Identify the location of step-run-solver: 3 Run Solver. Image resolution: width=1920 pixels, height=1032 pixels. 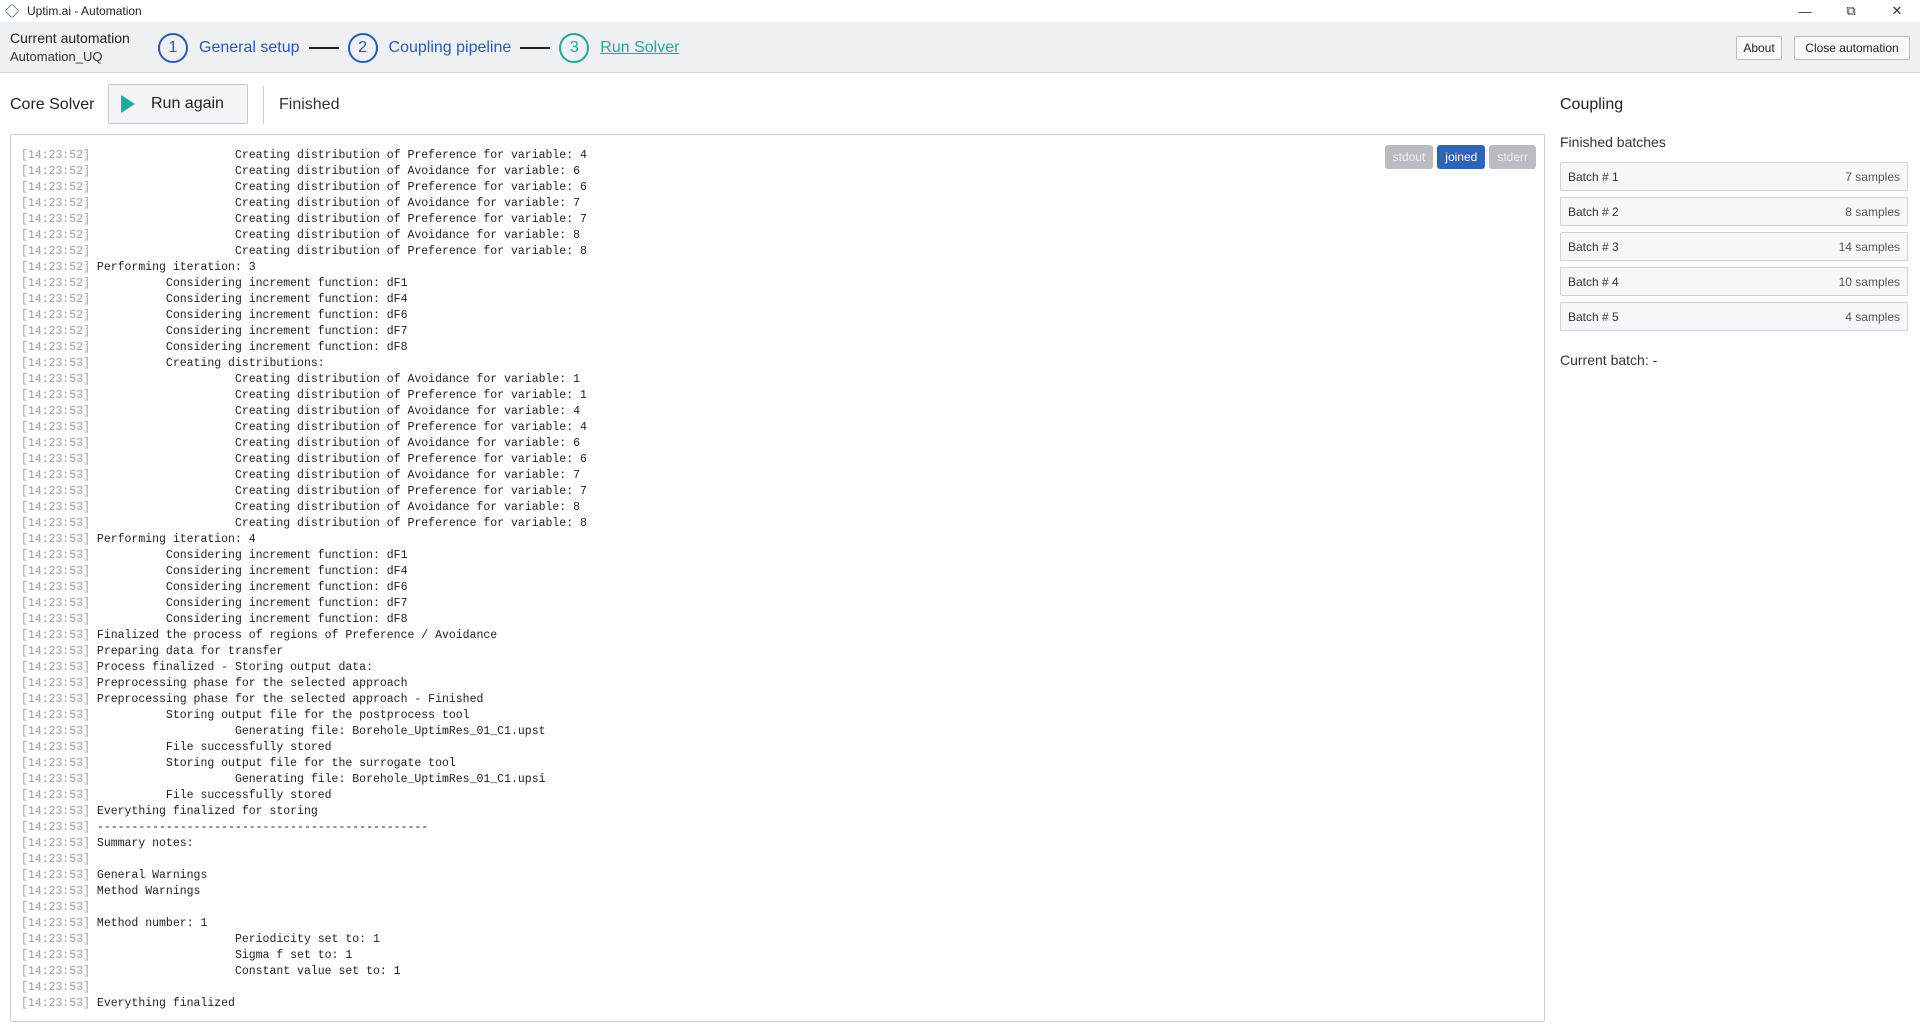
(619, 48).